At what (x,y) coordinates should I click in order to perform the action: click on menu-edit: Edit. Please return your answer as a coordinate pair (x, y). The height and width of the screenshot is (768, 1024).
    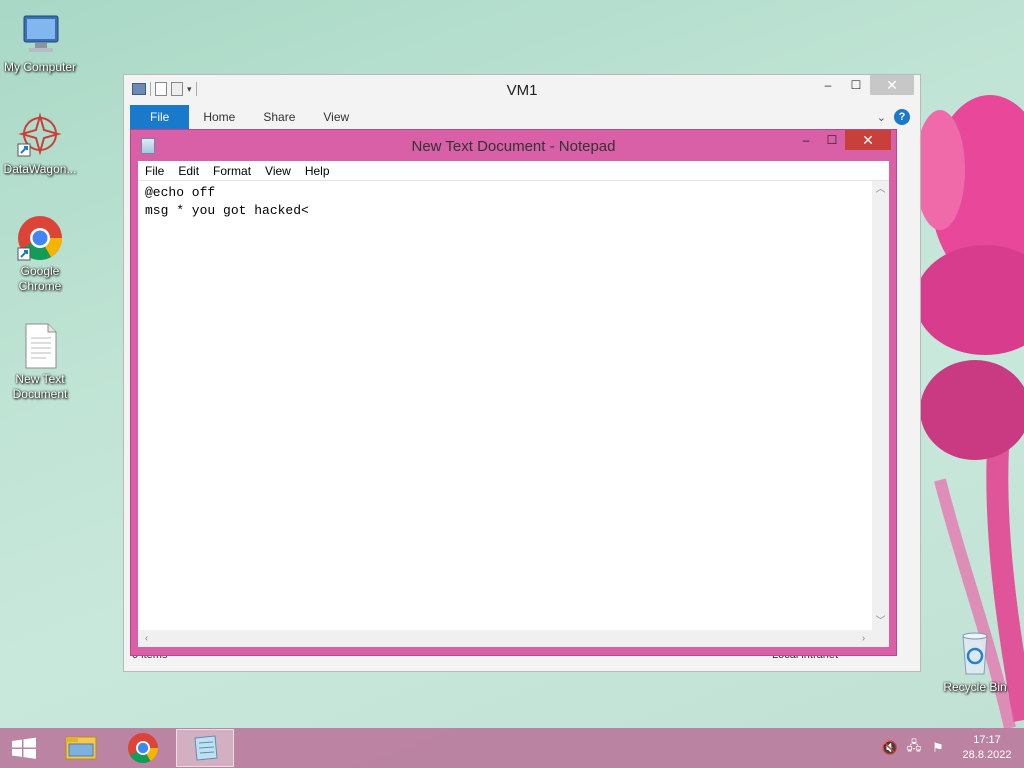
    Looking at the image, I should click on (188, 171).